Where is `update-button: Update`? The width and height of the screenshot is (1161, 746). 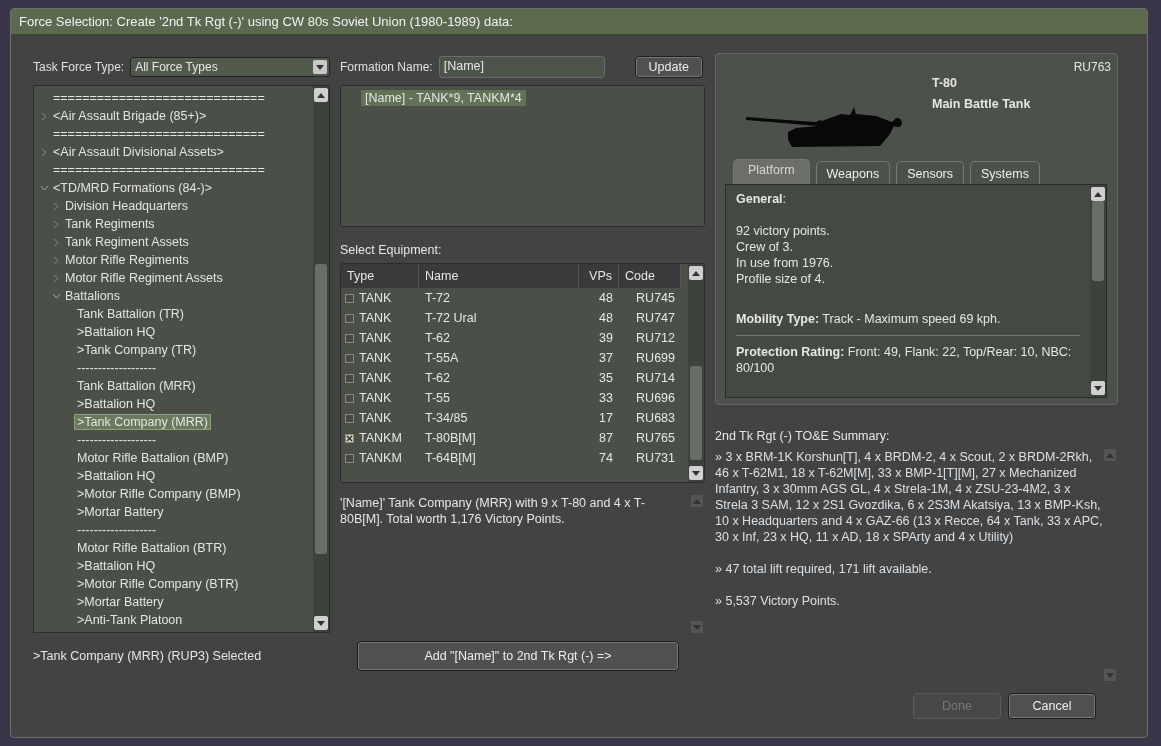 update-button: Update is located at coordinates (668, 67).